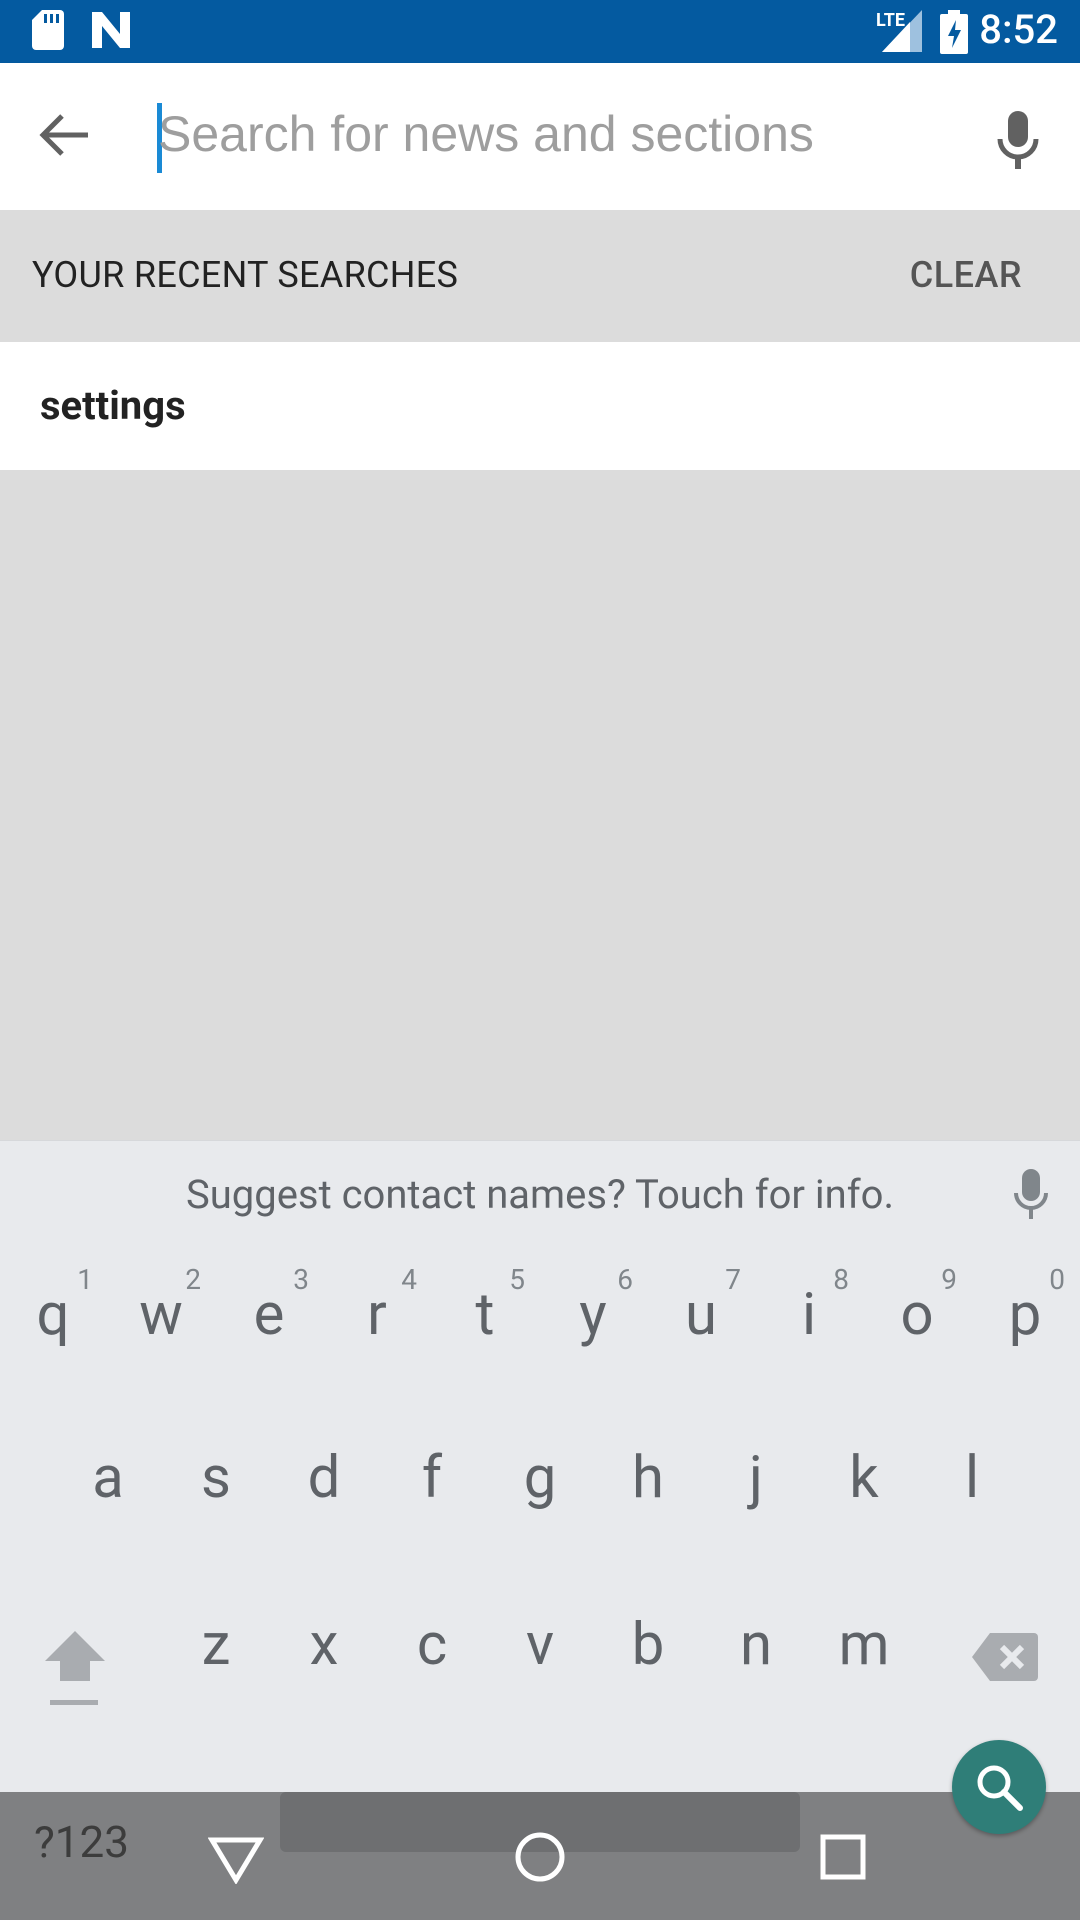  Describe the element at coordinates (108, 1478) in the screenshot. I see `key-label: a` at that location.